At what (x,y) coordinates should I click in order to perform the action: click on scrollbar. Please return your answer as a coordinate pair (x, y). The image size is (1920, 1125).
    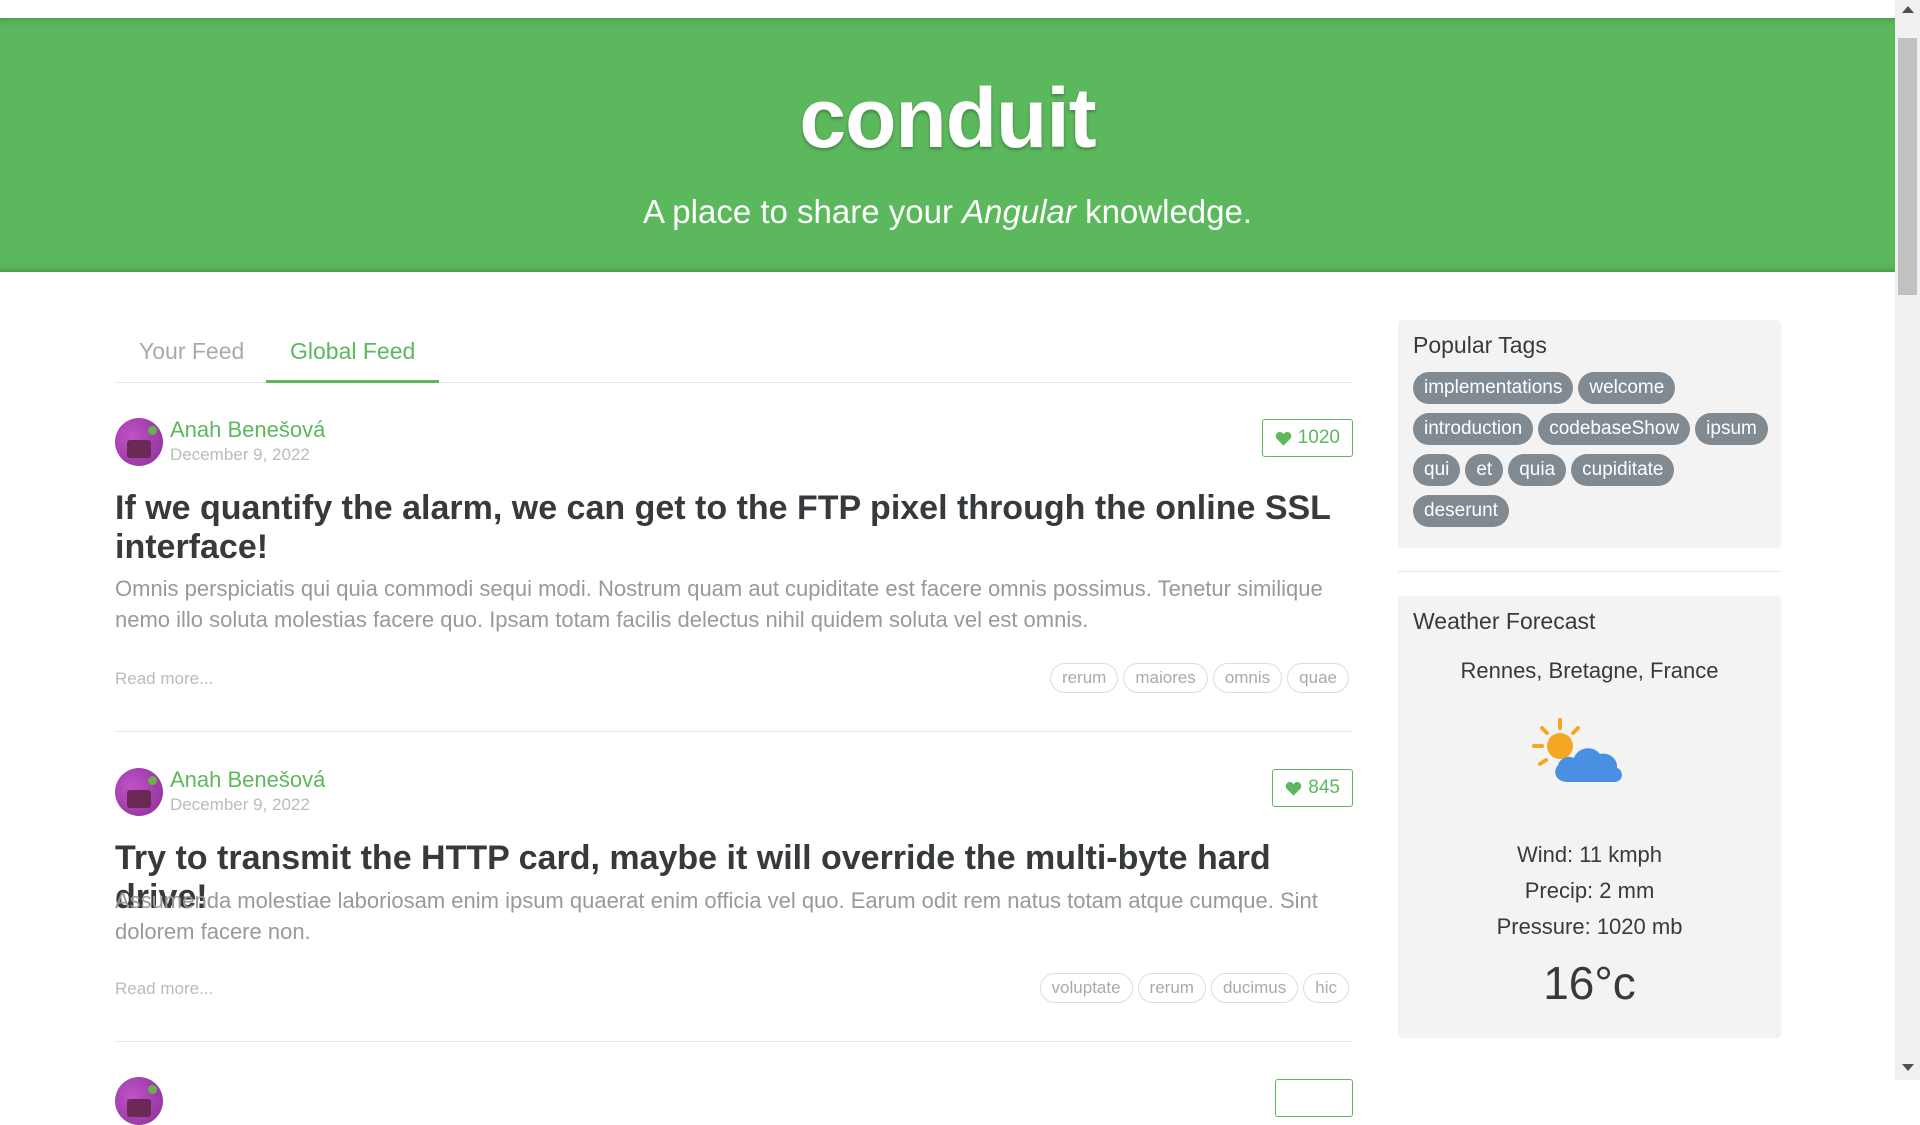
    Looking at the image, I should click on (1907, 540).